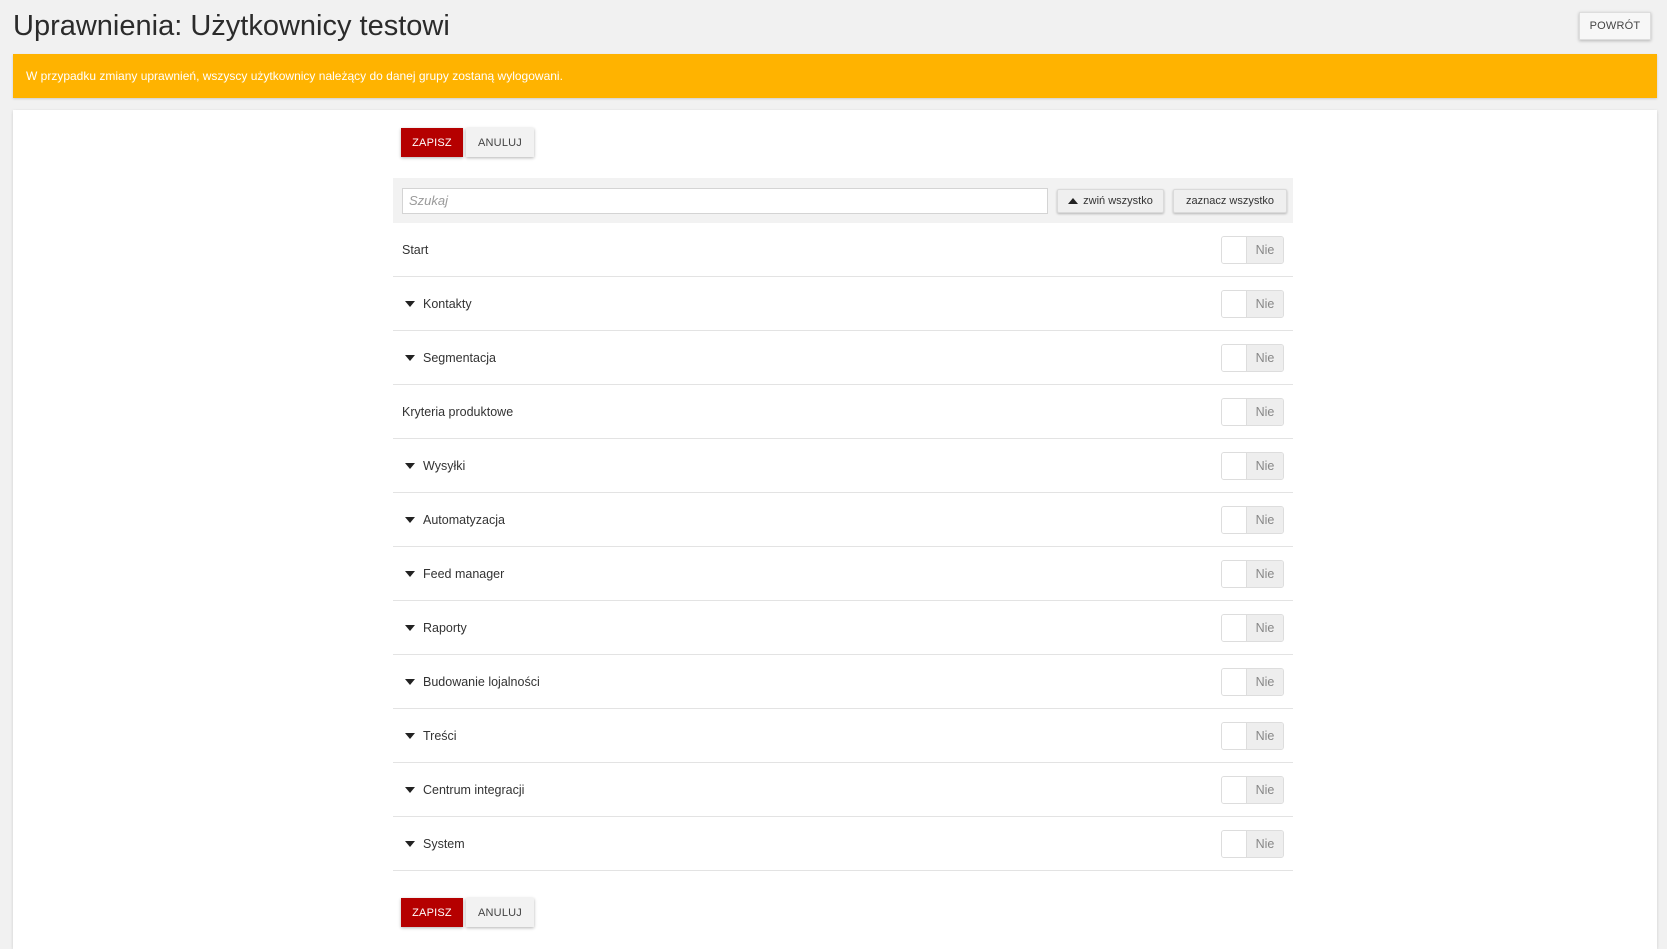 Image resolution: width=1667 pixels, height=949 pixels. I want to click on permission-label: System, so click(444, 843).